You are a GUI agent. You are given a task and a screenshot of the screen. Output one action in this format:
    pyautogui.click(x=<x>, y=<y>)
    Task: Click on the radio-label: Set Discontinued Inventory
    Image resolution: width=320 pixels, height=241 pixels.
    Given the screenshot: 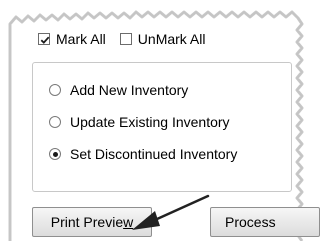 What is the action you would take?
    pyautogui.click(x=153, y=154)
    